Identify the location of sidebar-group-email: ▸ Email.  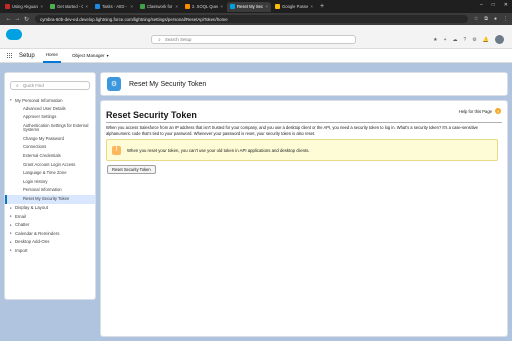
(50, 216).